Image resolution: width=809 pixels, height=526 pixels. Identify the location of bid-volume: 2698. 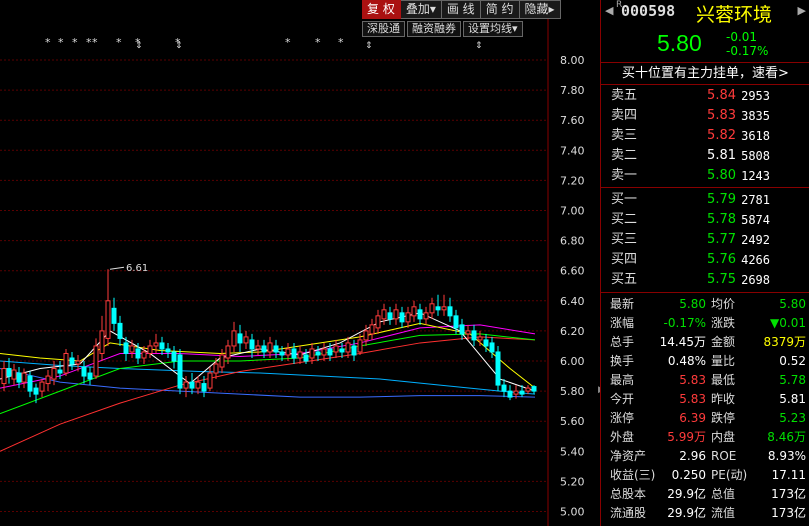
(755, 280).